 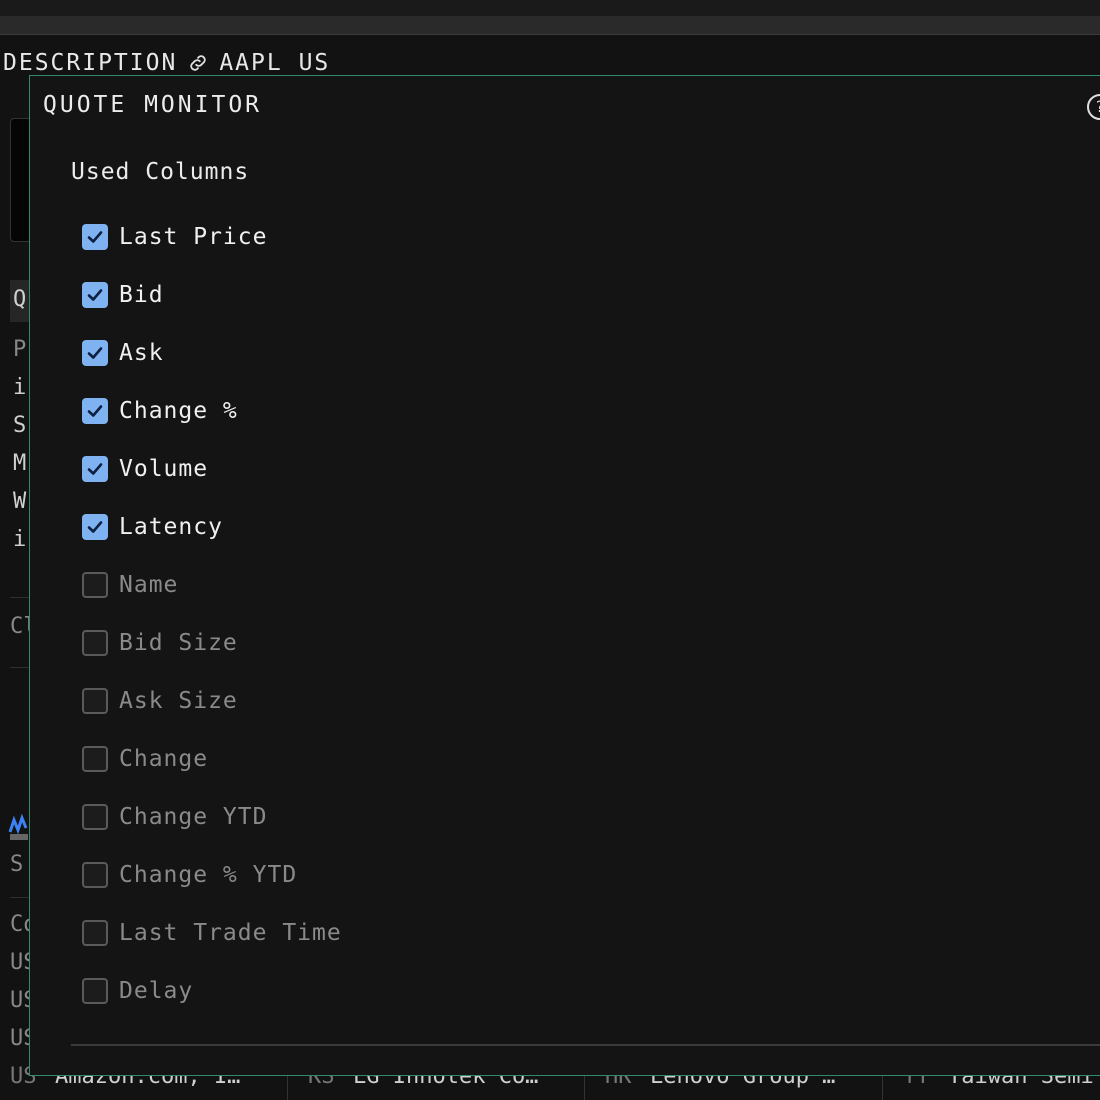 What do you see at coordinates (178, 643) in the screenshot?
I see `column-option-label: Bid Size` at bounding box center [178, 643].